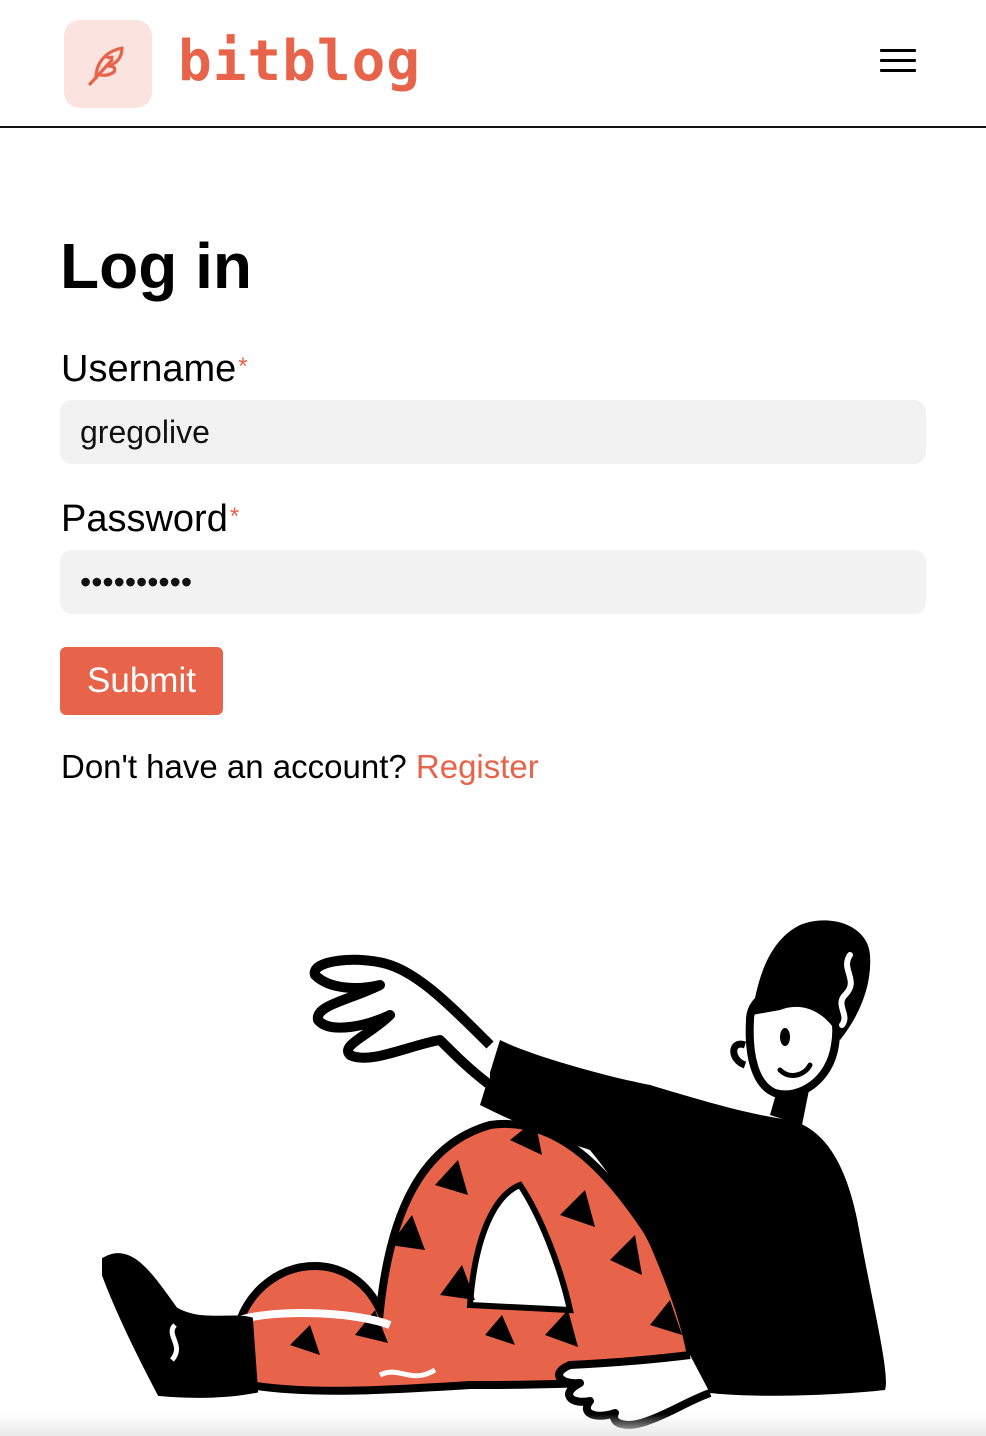  I want to click on password-label: Password*, so click(150, 519).